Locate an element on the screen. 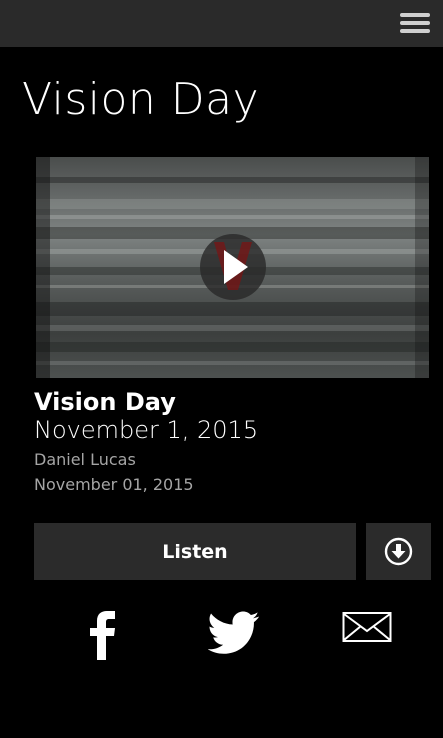  email-icon is located at coordinates (367, 627).